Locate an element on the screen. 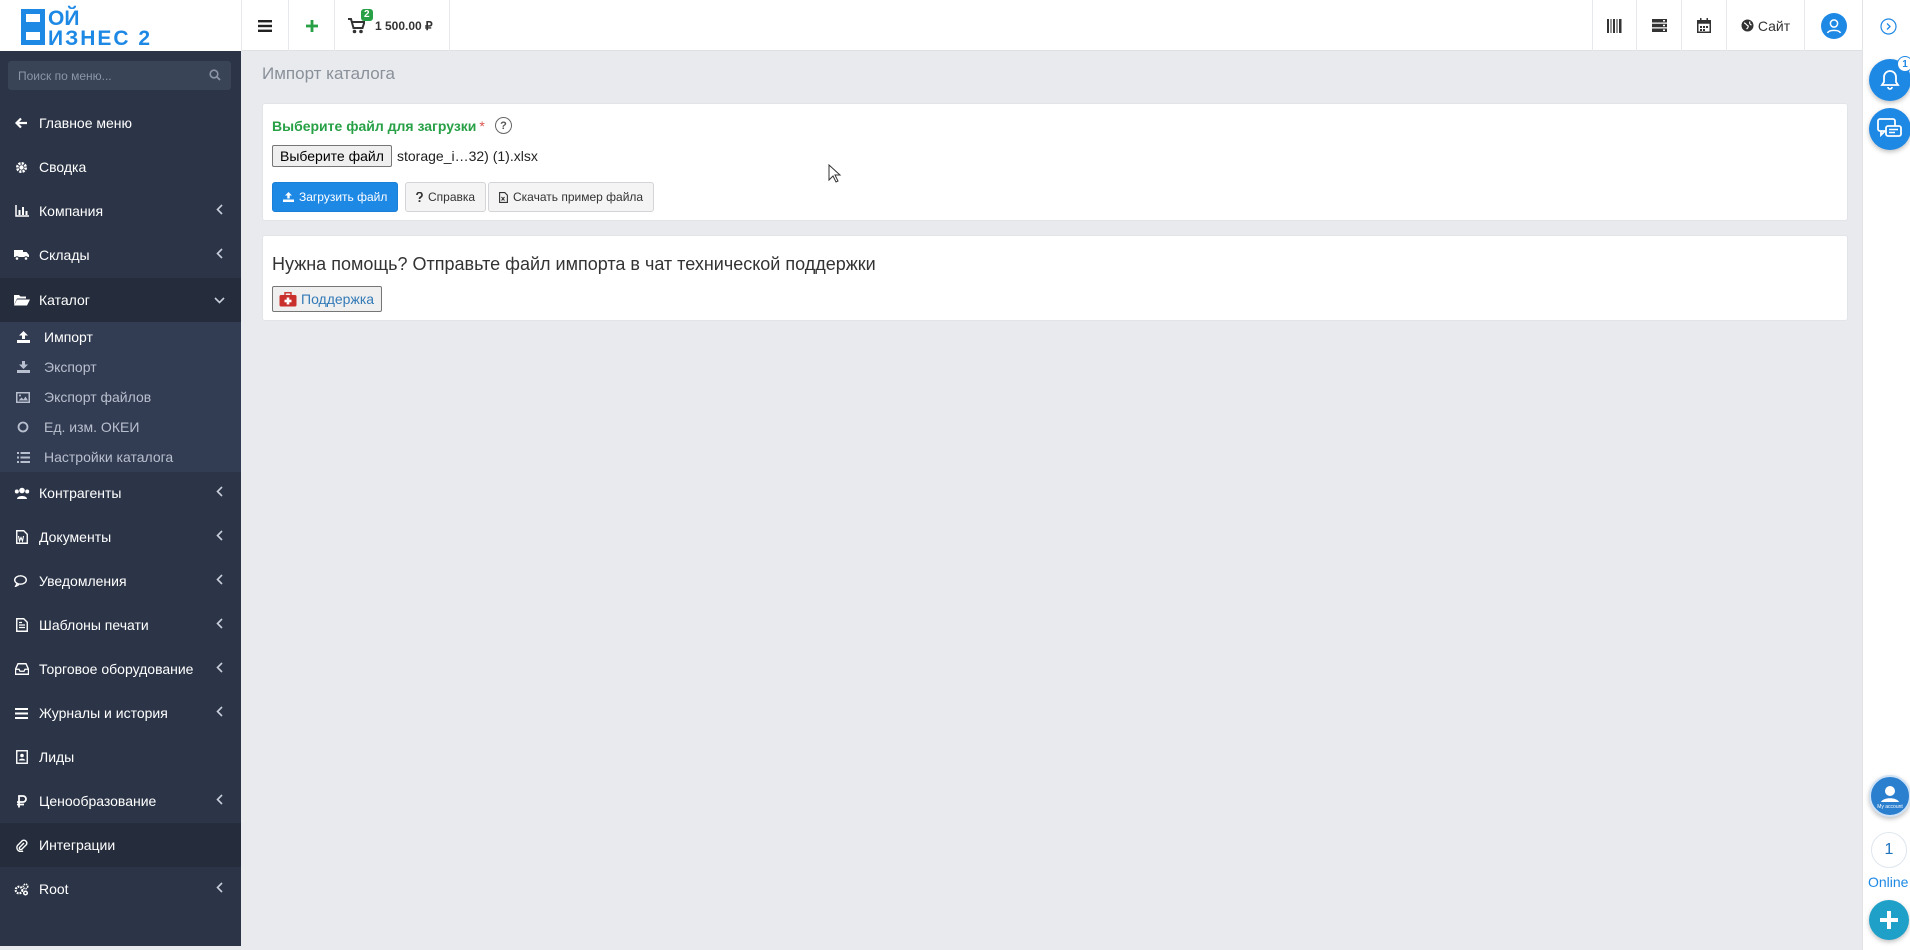 This screenshot has width=1910, height=950. svg-text: My account is located at coordinates (1890, 807).